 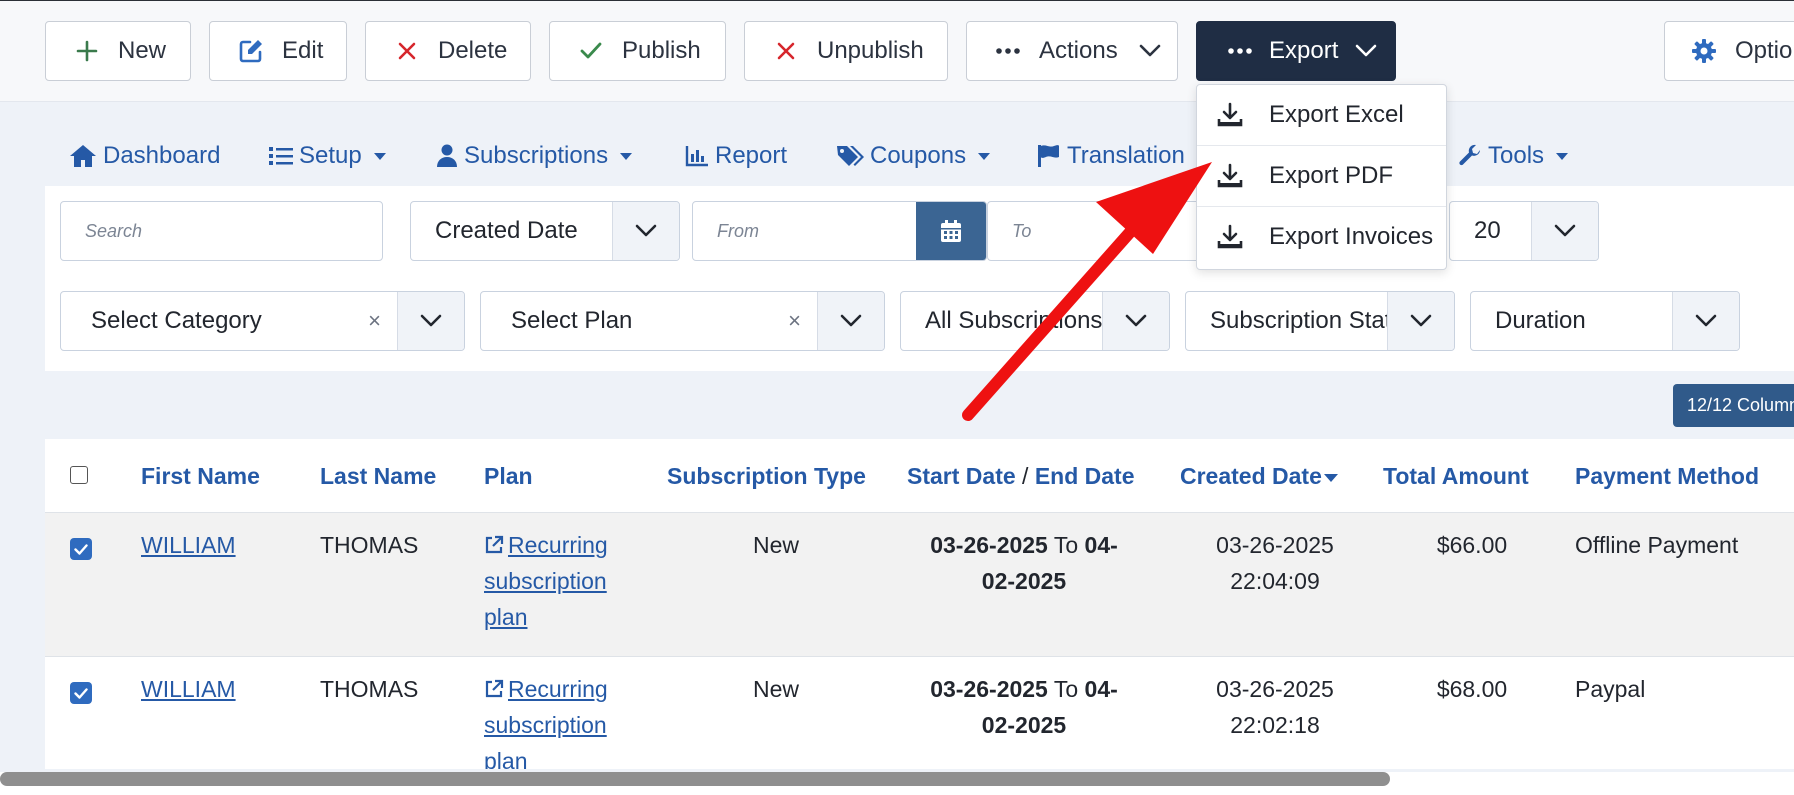 What do you see at coordinates (989, 545) in the screenshot?
I see `start-date: 03-26-2025` at bounding box center [989, 545].